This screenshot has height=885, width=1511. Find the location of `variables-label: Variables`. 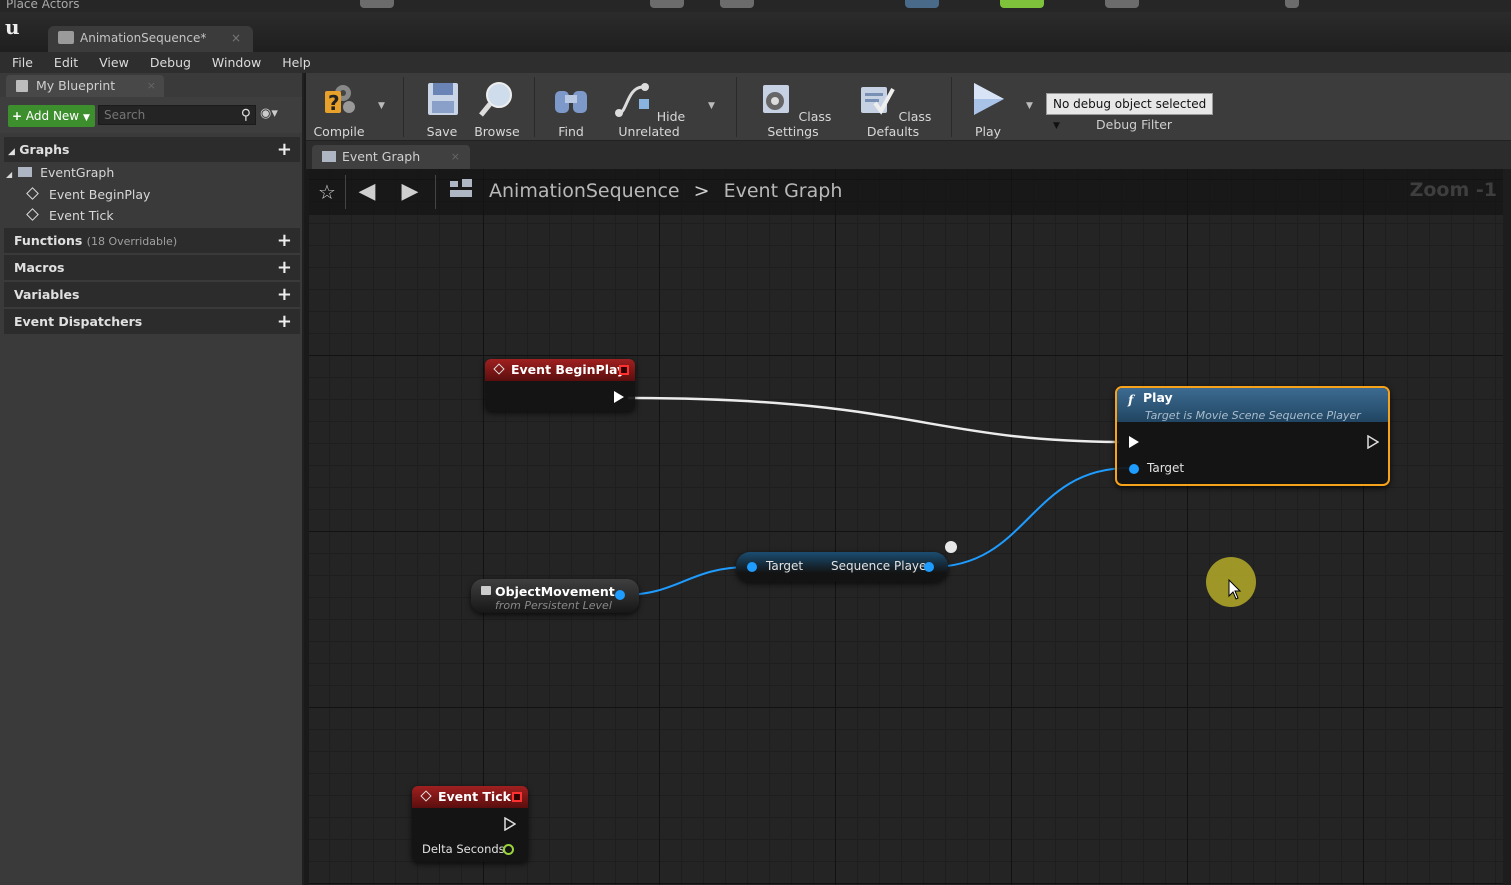

variables-label: Variables is located at coordinates (47, 294).